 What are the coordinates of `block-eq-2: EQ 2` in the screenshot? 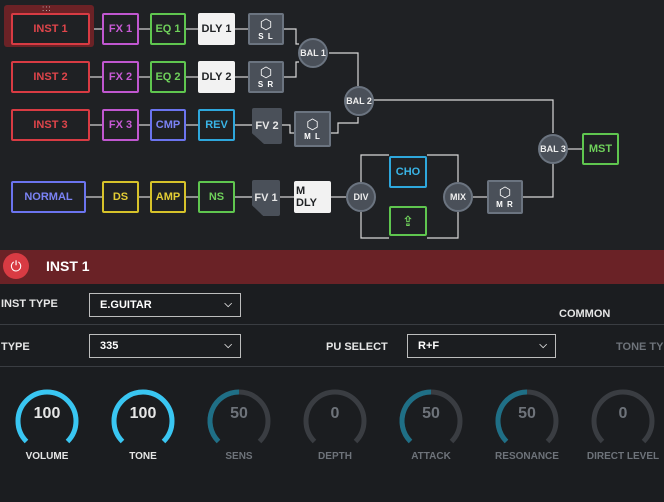 It's located at (168, 77).